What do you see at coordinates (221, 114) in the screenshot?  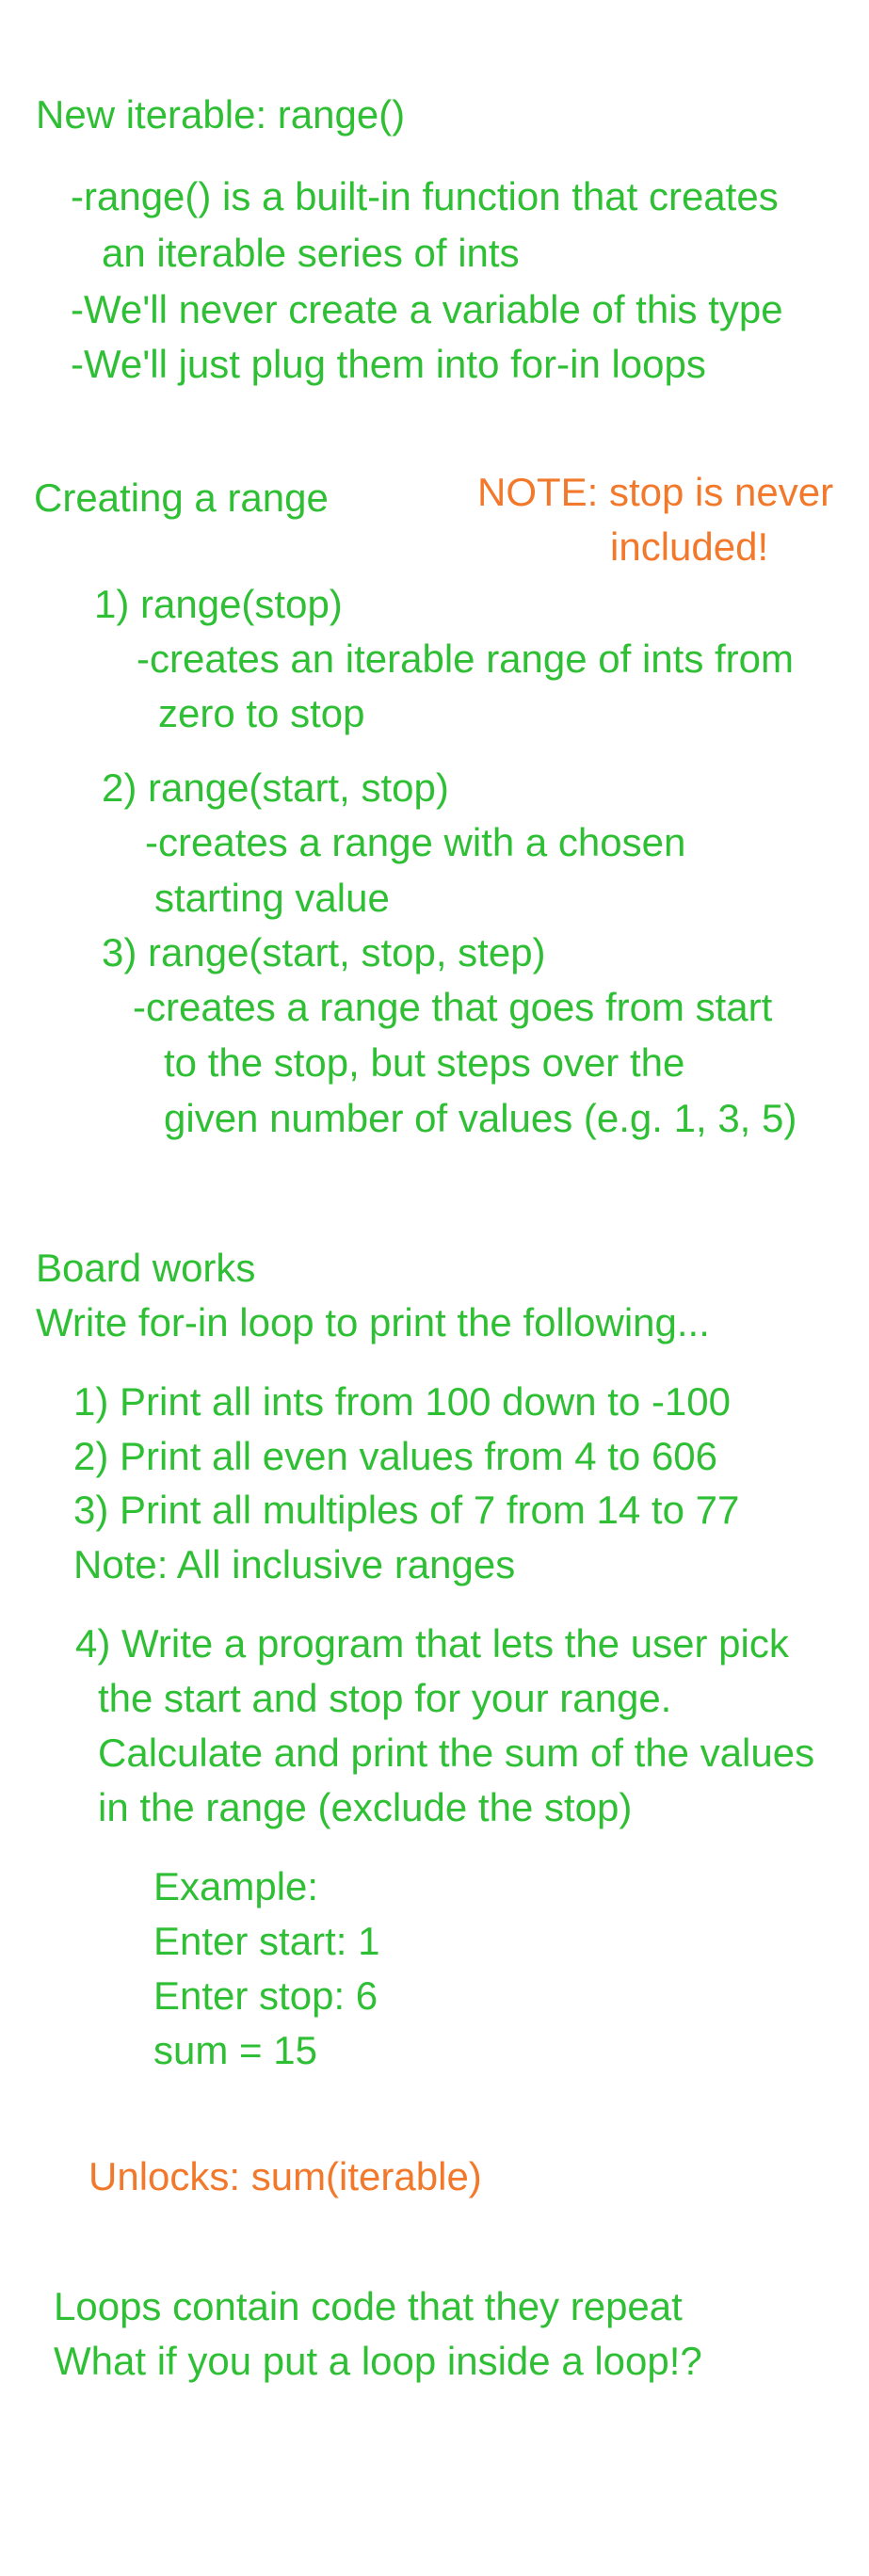 I see `section-heading-new-iterable: New iterable: range()` at bounding box center [221, 114].